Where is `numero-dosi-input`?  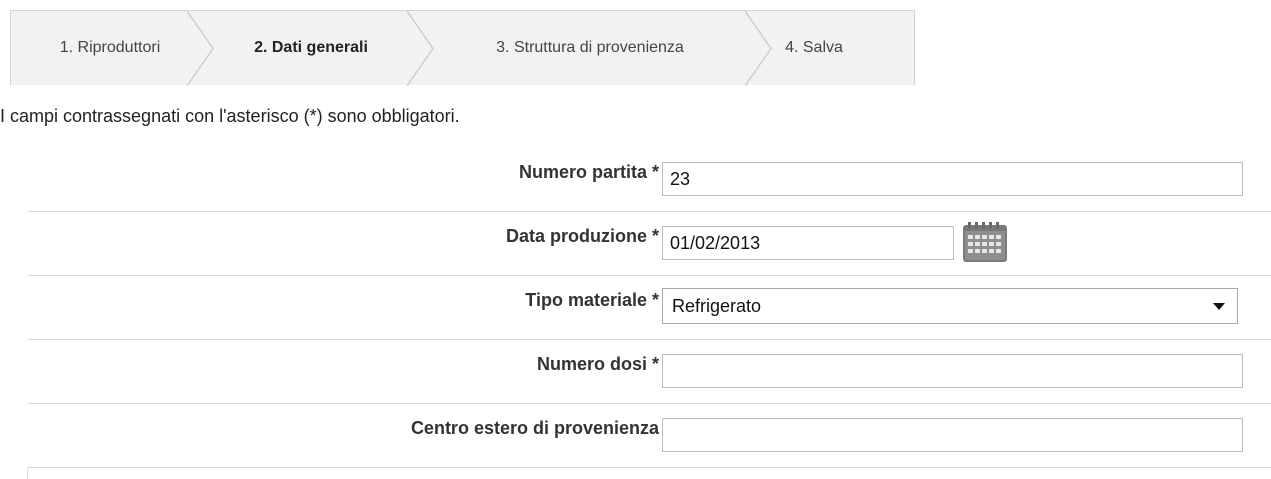
numero-dosi-input is located at coordinates (952, 371).